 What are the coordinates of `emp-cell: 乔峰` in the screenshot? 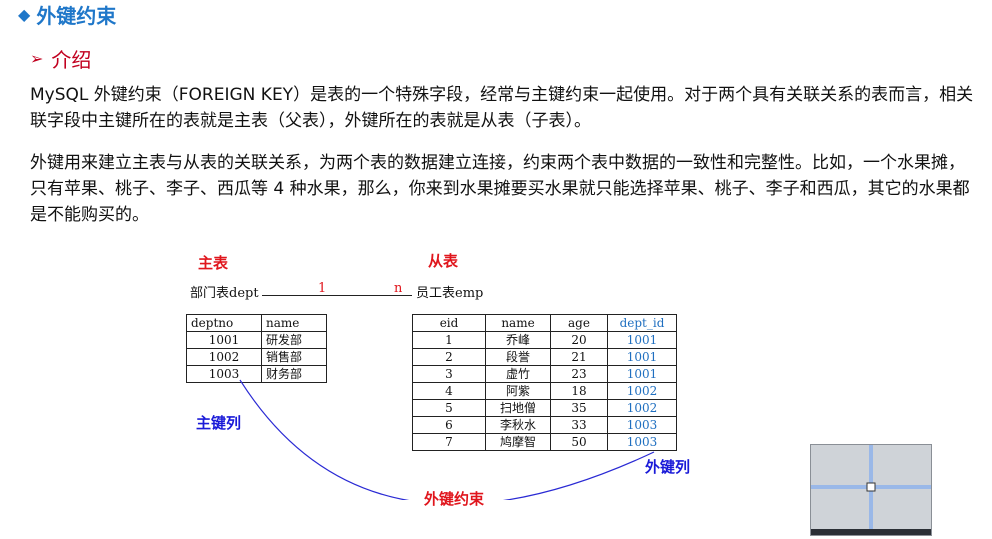 It's located at (518, 340).